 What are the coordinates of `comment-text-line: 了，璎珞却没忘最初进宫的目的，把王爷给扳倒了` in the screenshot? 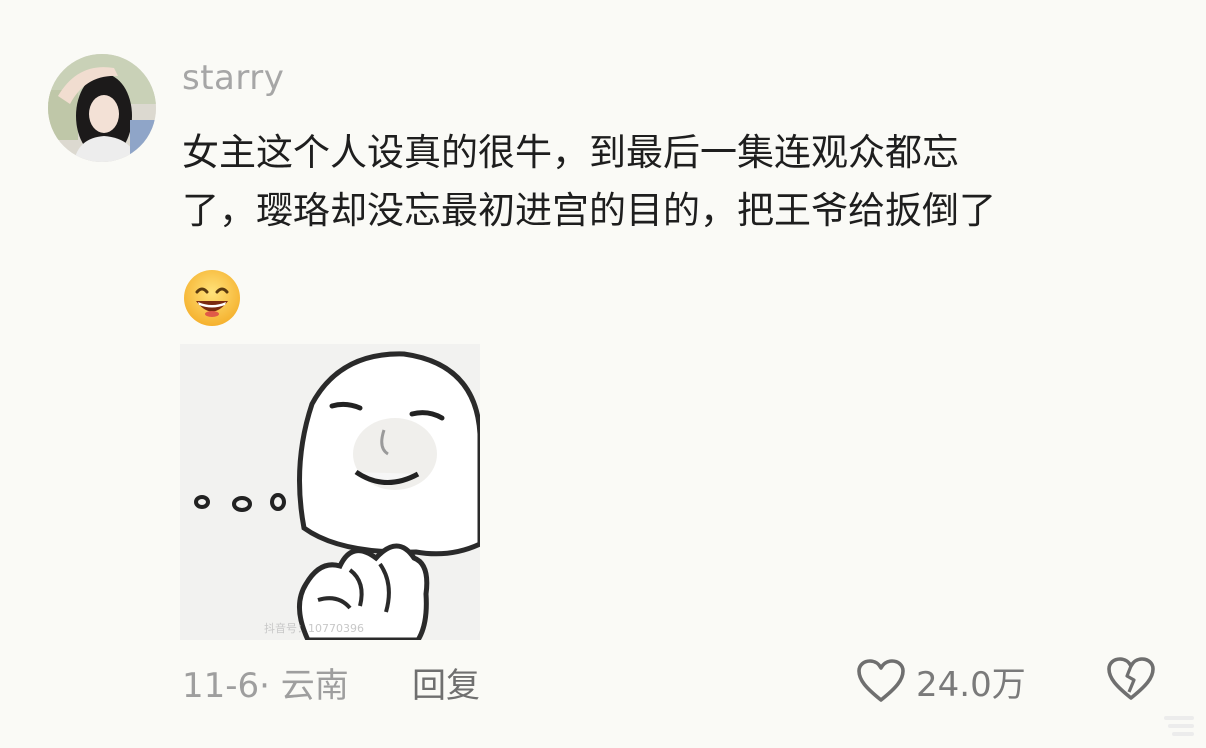 It's located at (589, 210).